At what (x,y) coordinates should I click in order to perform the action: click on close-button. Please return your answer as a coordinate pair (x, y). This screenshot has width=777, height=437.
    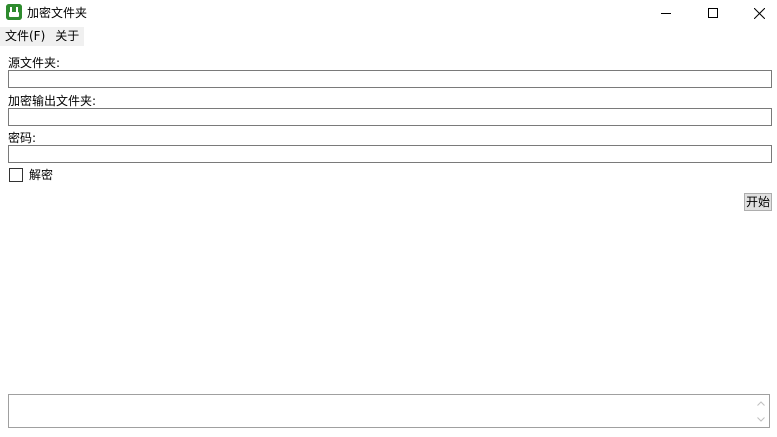
    Looking at the image, I should click on (756, 13).